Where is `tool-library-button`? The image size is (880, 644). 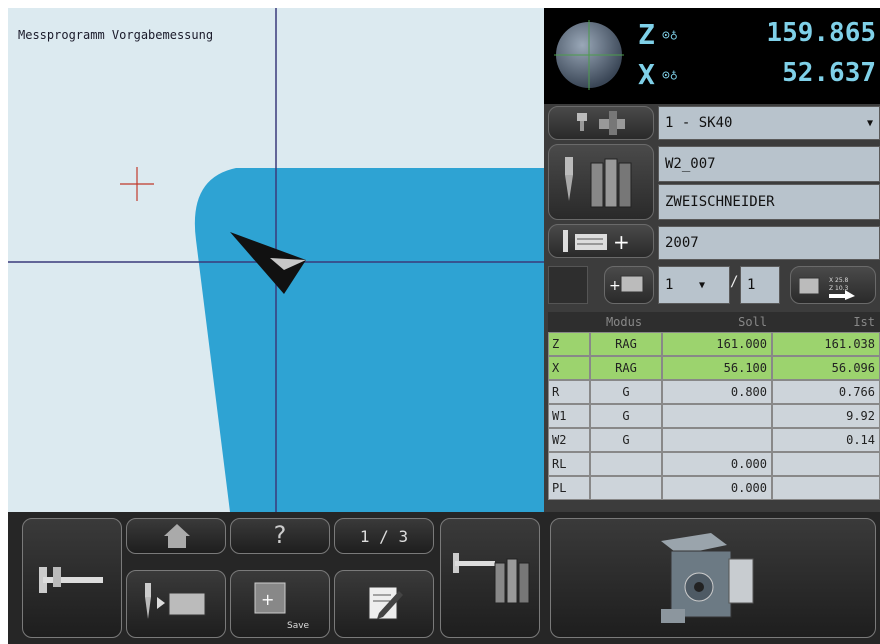 tool-library-button is located at coordinates (601, 182).